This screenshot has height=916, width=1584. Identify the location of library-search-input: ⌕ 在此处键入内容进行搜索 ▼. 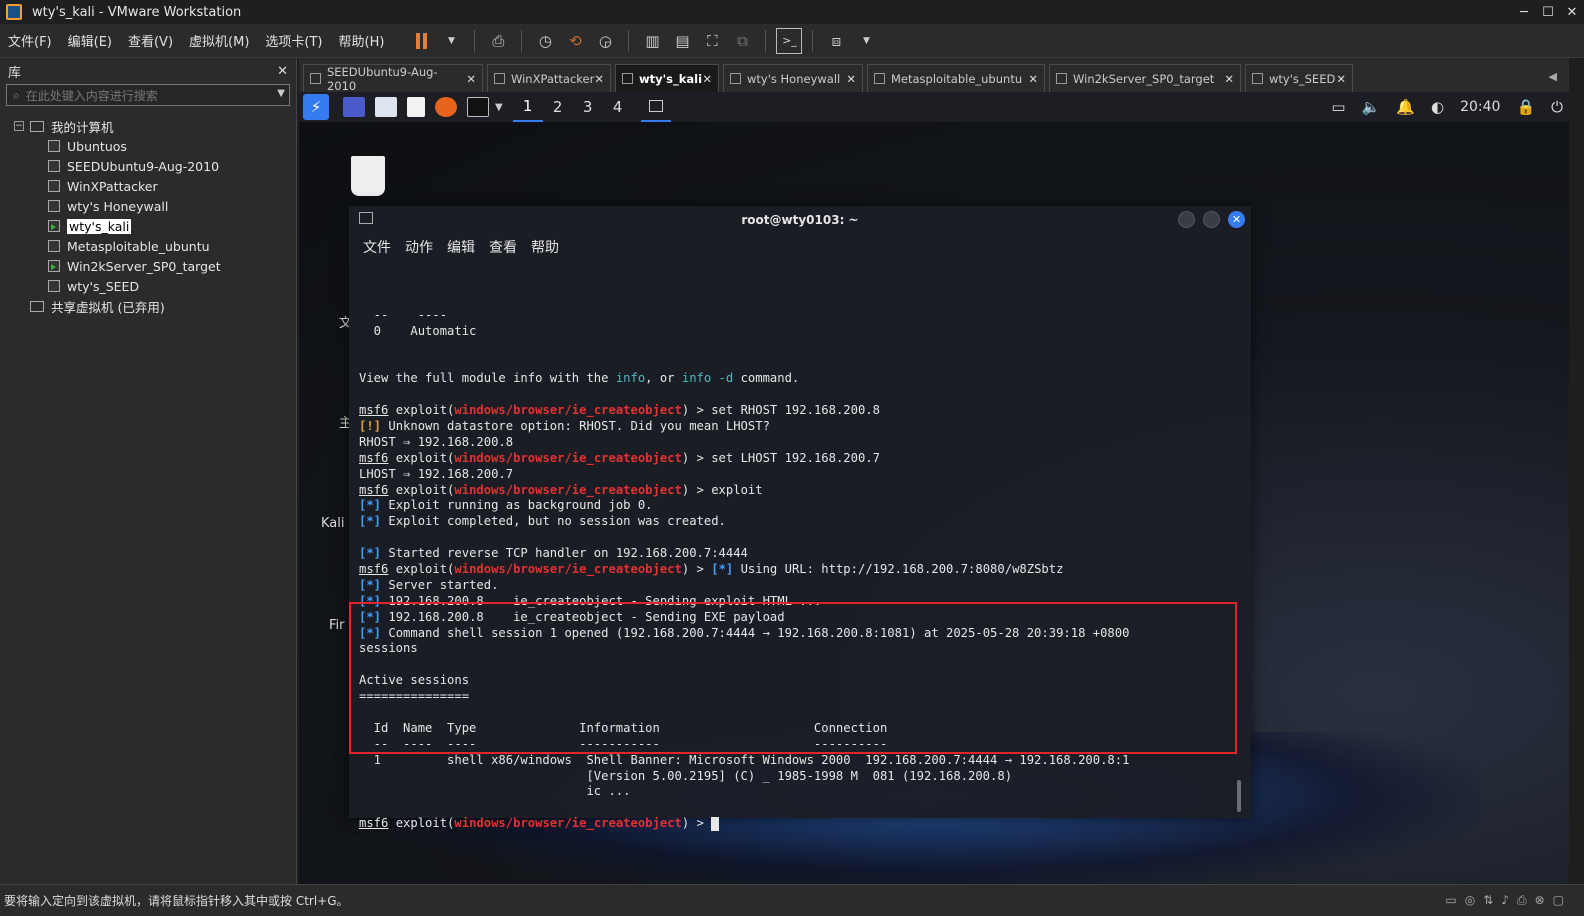
(148, 95).